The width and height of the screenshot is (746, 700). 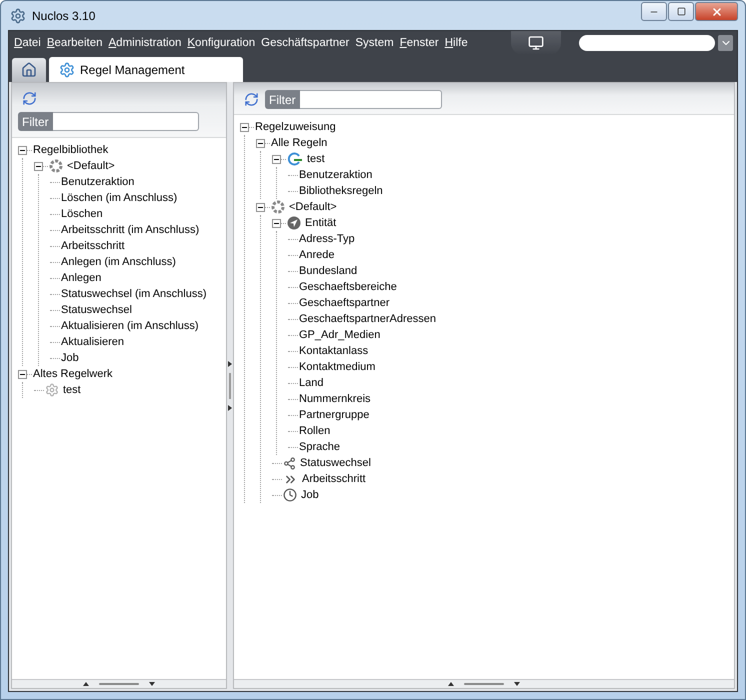 What do you see at coordinates (295, 127) in the screenshot?
I see `tree-item: Regelzuweisung` at bounding box center [295, 127].